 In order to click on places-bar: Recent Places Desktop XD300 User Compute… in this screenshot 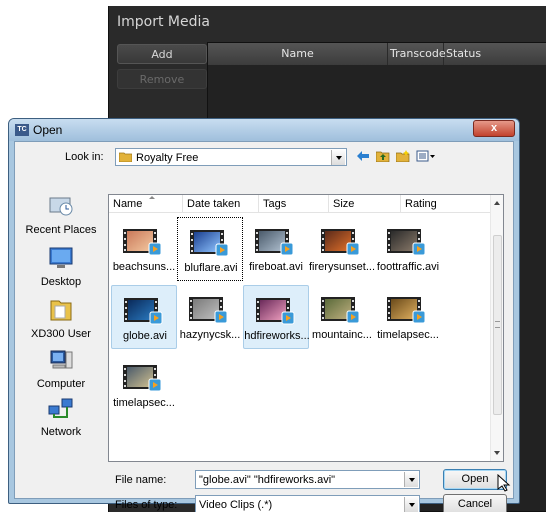, I will do `click(61, 319)`.